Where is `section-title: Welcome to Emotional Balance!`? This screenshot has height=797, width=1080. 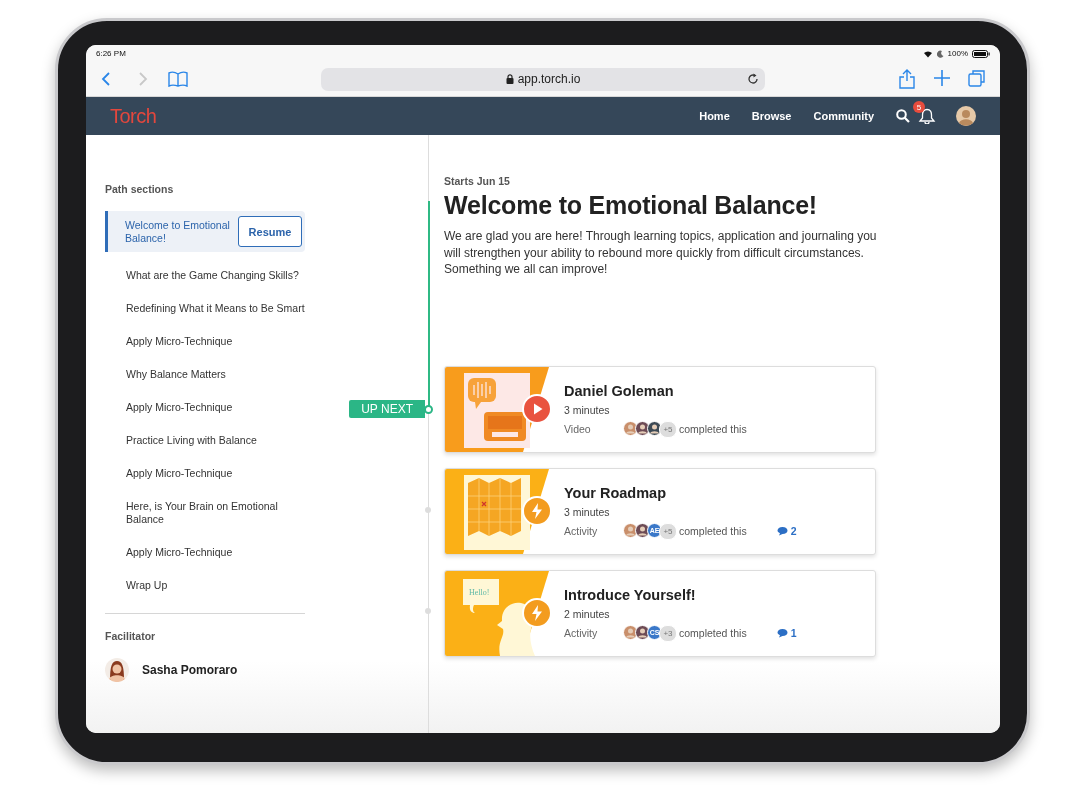
section-title: Welcome to Emotional Balance! is located at coordinates (178, 231).